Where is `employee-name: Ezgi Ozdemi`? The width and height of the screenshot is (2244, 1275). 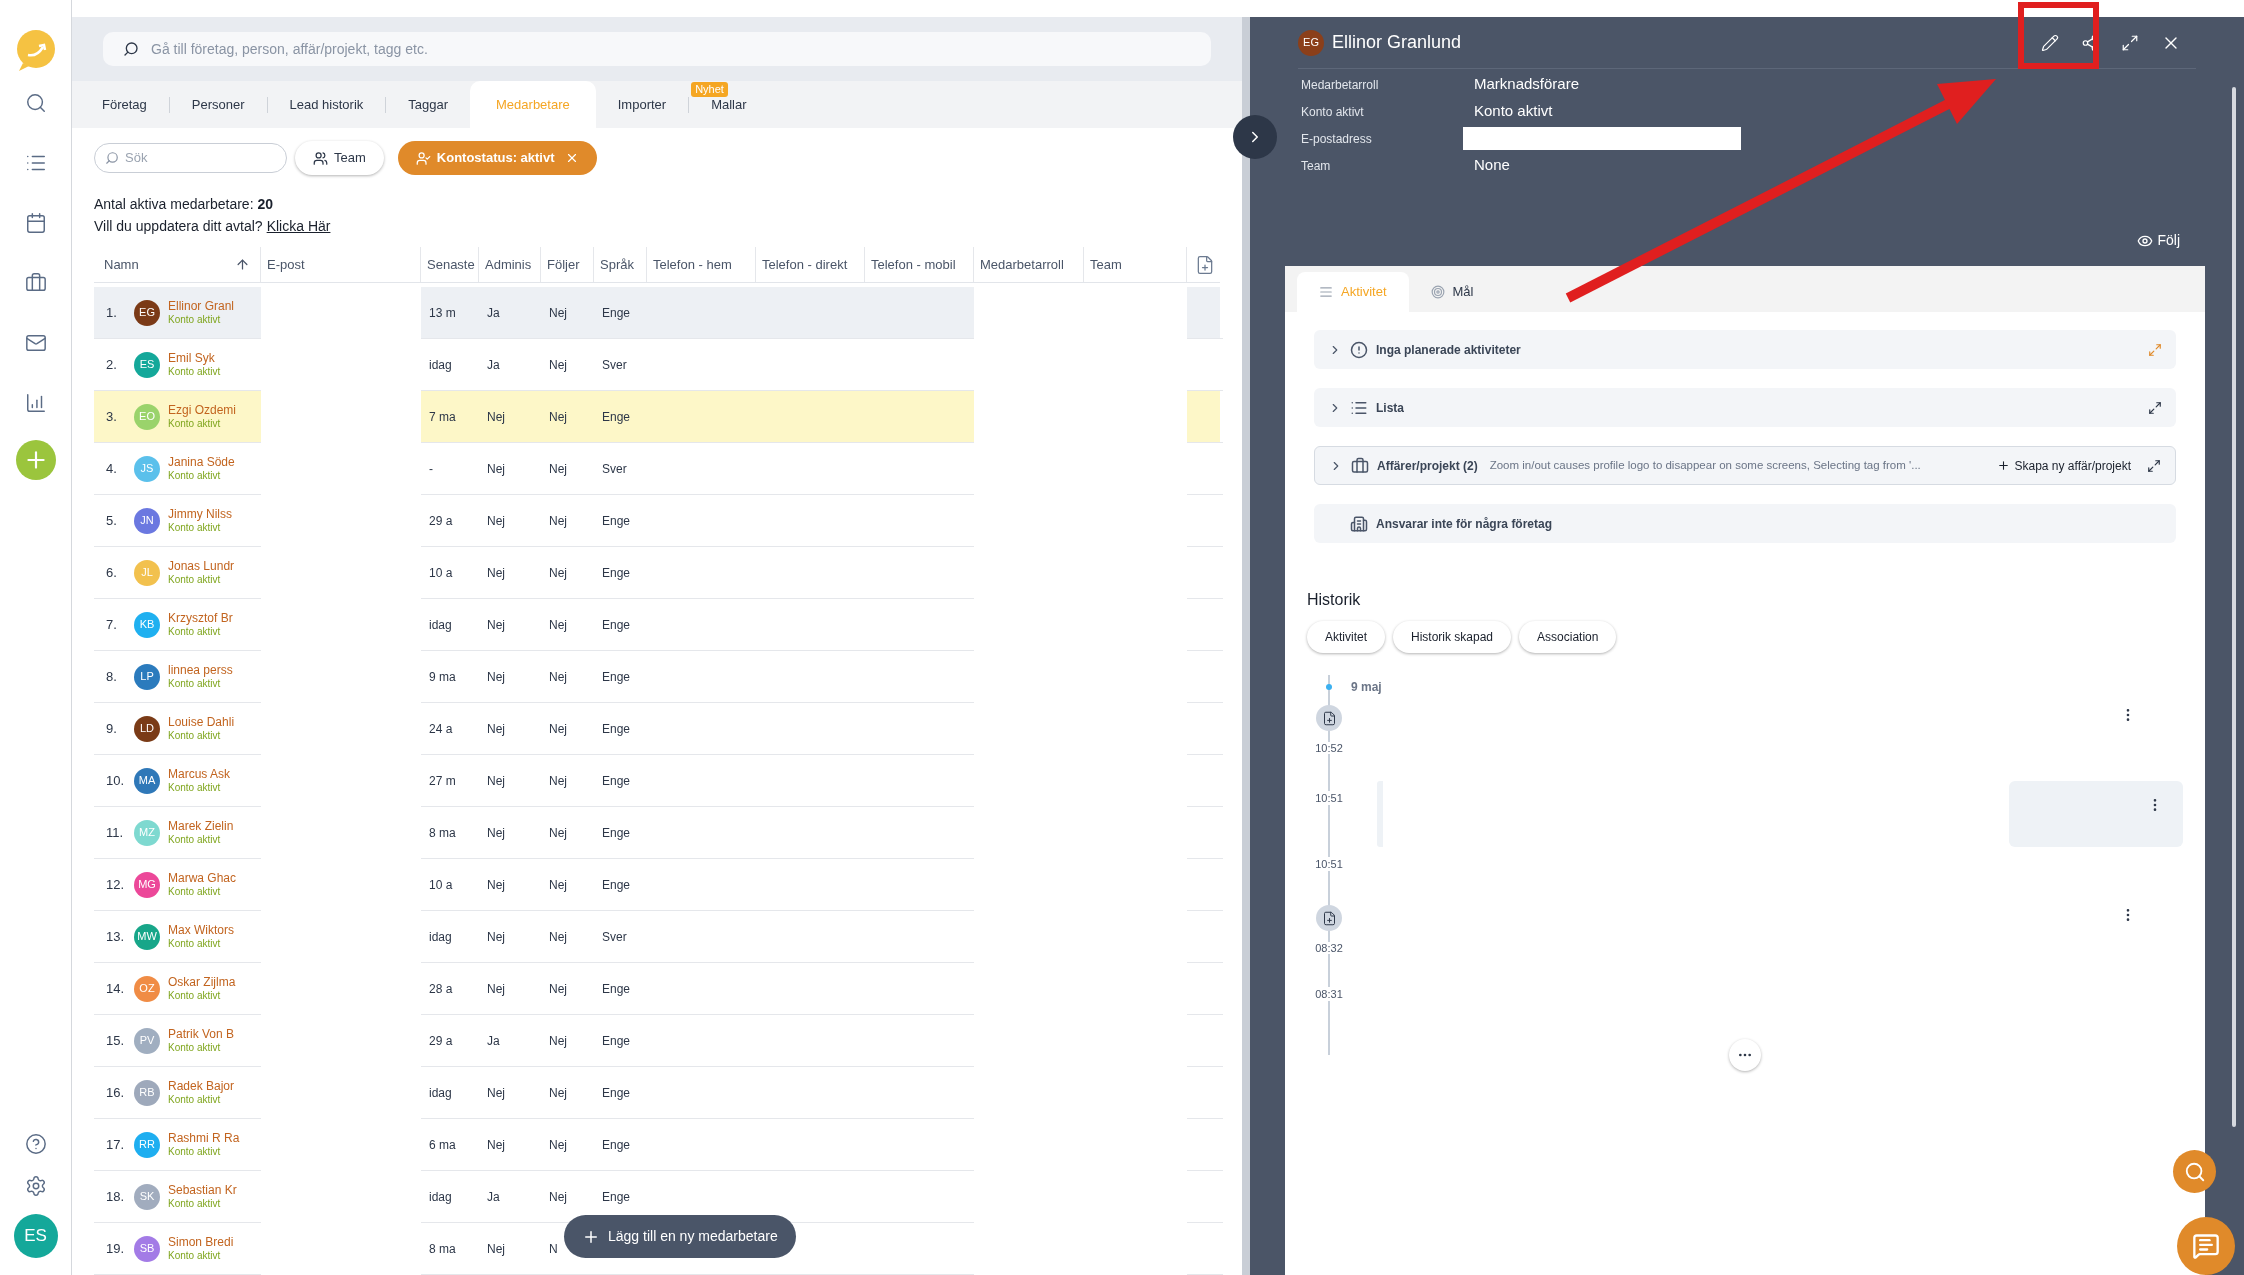 employee-name: Ezgi Ozdemi is located at coordinates (202, 409).